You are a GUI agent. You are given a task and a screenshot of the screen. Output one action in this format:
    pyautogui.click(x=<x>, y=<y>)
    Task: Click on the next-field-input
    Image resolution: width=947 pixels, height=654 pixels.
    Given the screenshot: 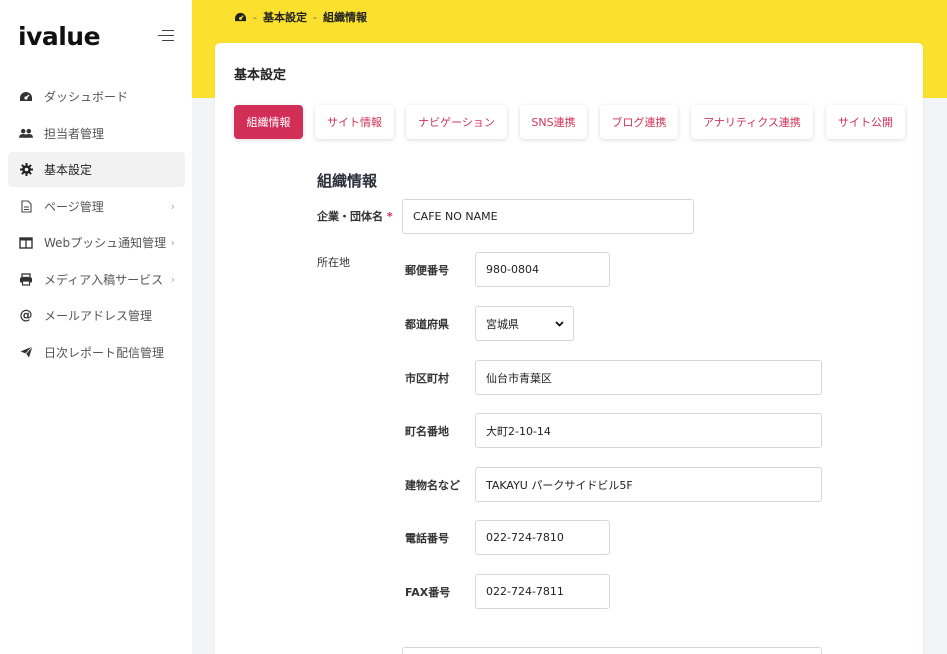 What is the action you would take?
    pyautogui.click(x=612, y=650)
    